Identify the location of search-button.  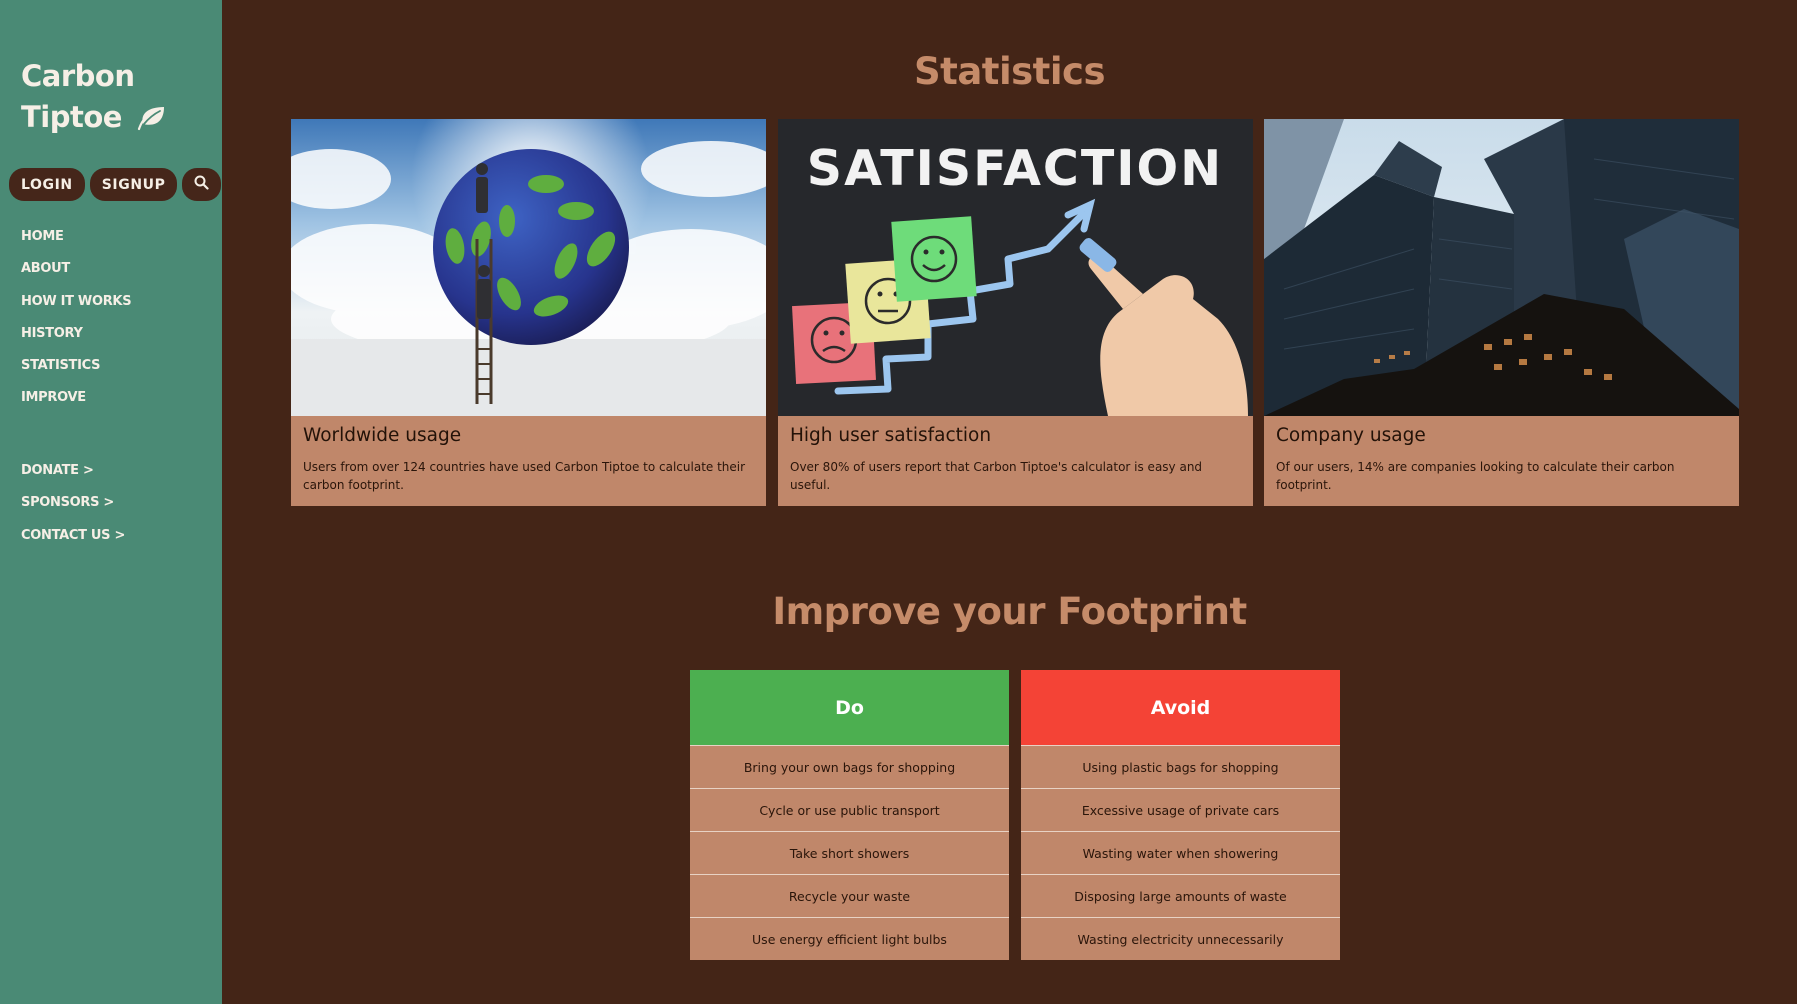
(202, 184).